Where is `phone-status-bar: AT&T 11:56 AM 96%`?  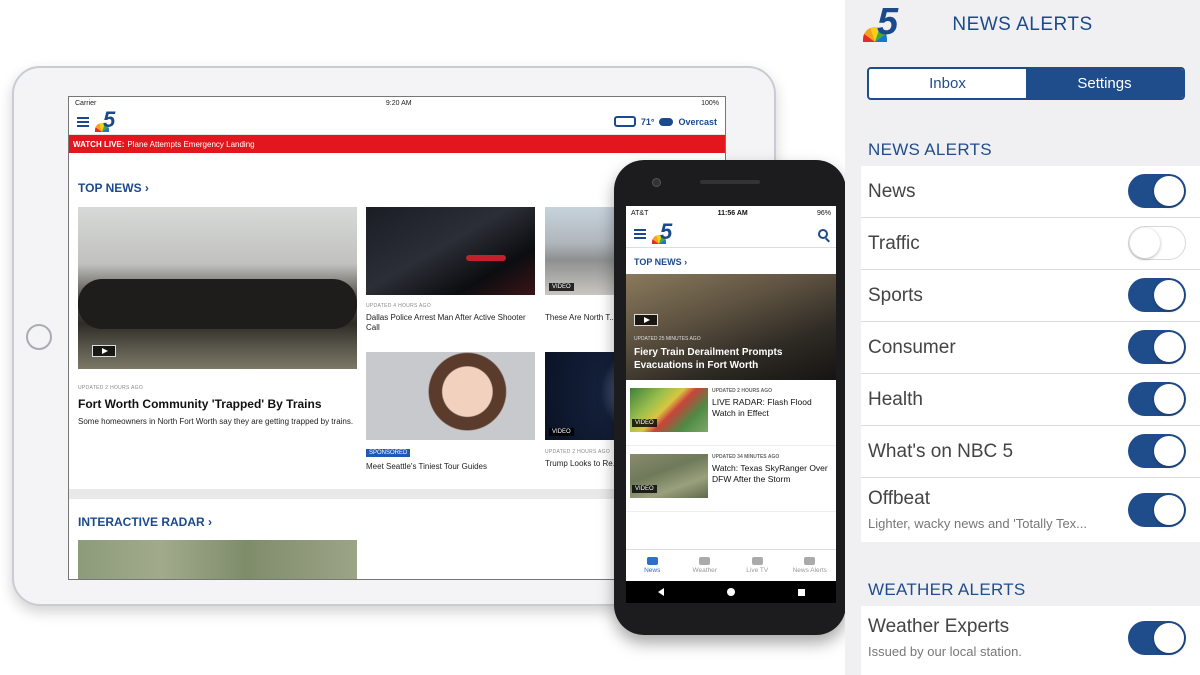
phone-status-bar: AT&T 11:56 AM 96% is located at coordinates (731, 213).